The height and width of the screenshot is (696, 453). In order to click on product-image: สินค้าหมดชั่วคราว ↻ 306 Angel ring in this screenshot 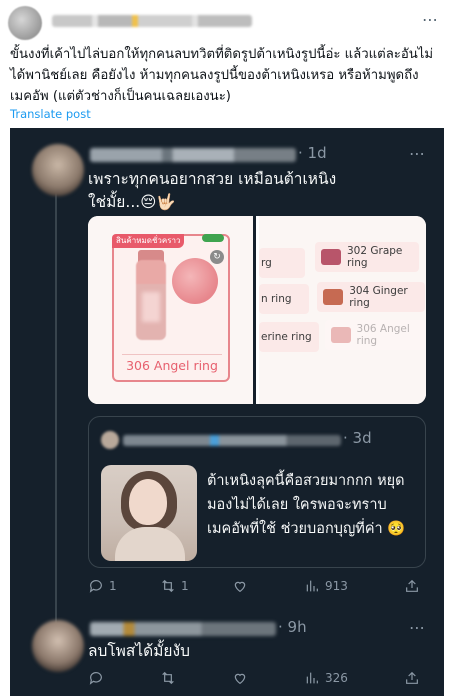, I will do `click(172, 310)`.